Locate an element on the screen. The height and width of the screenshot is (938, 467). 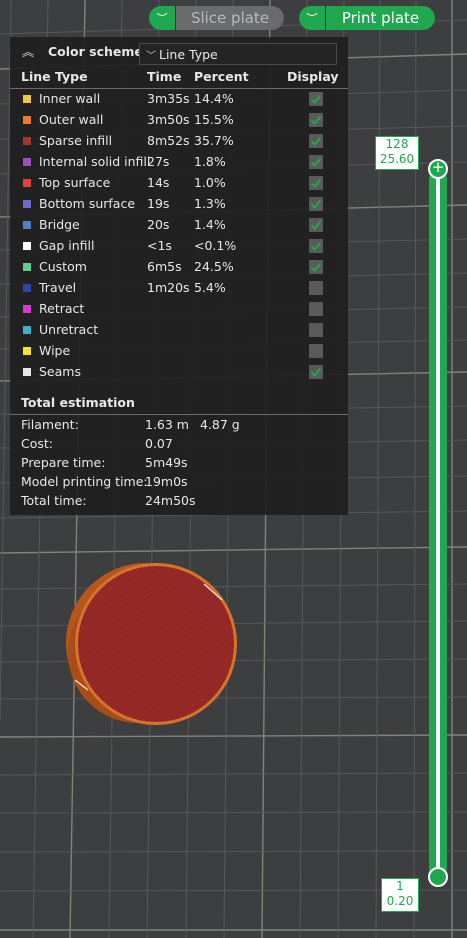
estimation-value: 1.63 m is located at coordinates (167, 424).